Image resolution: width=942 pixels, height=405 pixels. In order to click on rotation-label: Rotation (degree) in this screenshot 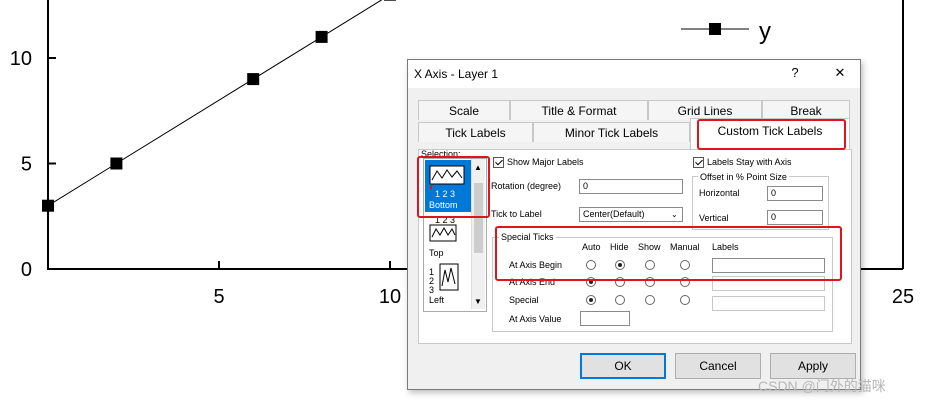, I will do `click(526, 186)`.